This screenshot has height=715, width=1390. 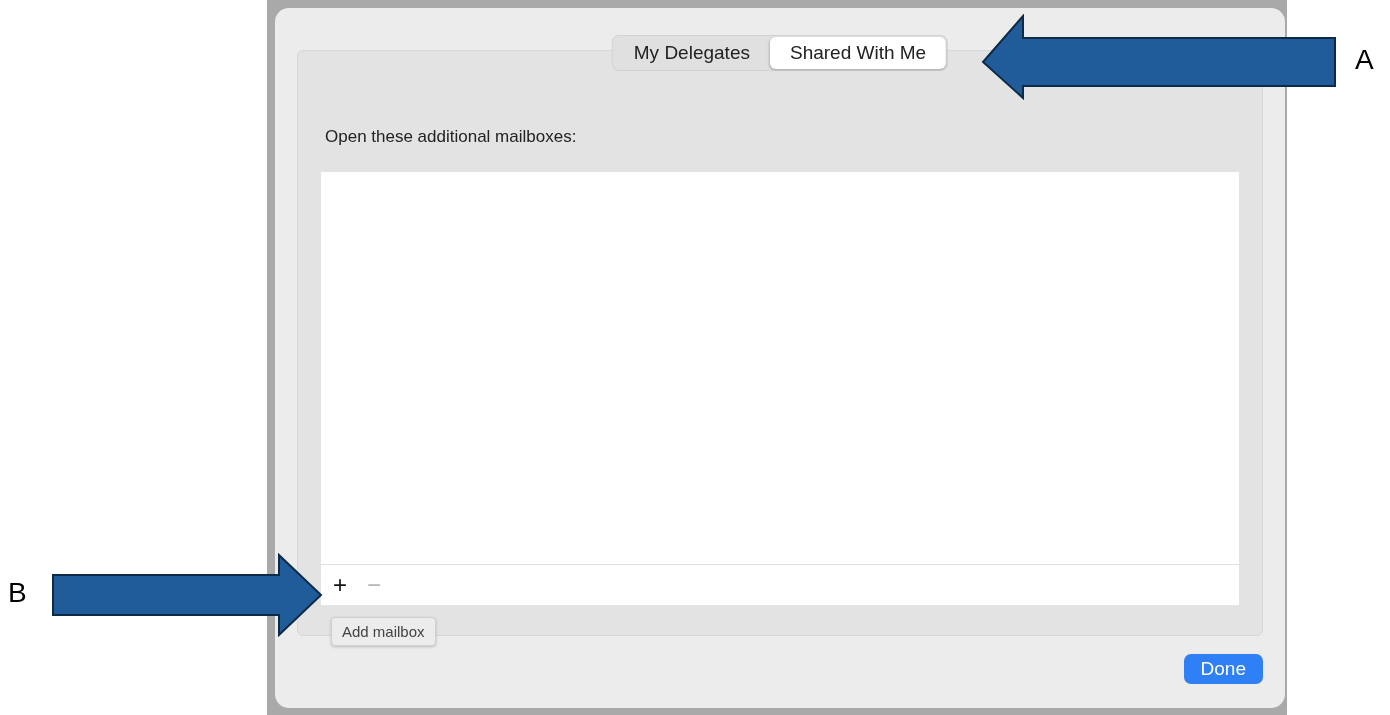 I want to click on annotation-label: A, so click(x=1364, y=60).